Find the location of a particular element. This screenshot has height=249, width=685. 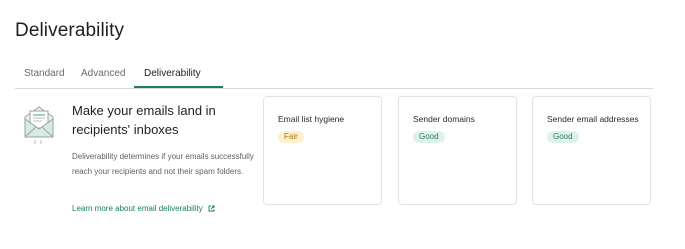

learn-more-link: Learn more about email deliverability is located at coordinates (143, 208).